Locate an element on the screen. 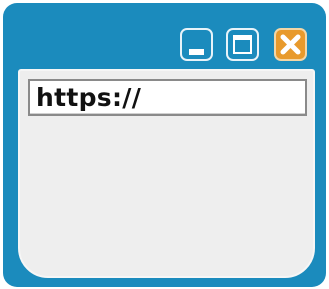 This screenshot has width=329, height=289. address-bar-text: https:// is located at coordinates (89, 97).